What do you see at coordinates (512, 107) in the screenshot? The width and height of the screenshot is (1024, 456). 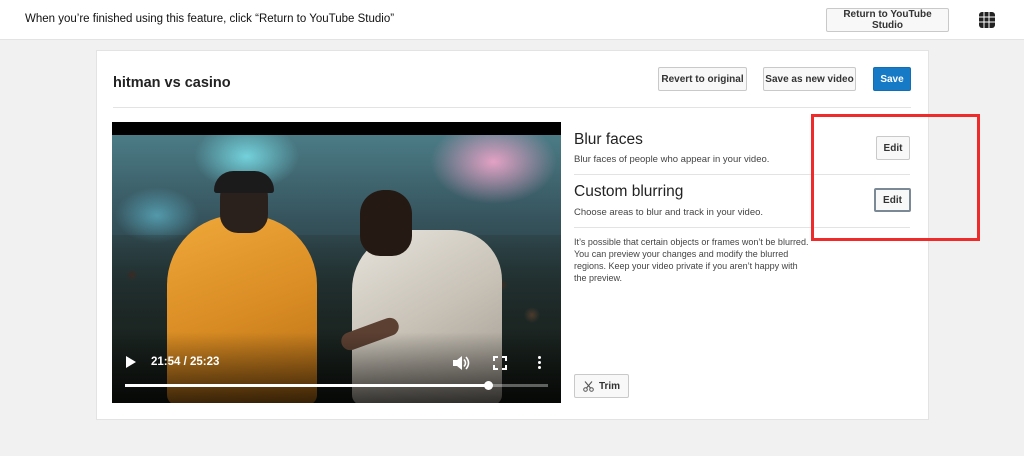 I see `header-divider` at bounding box center [512, 107].